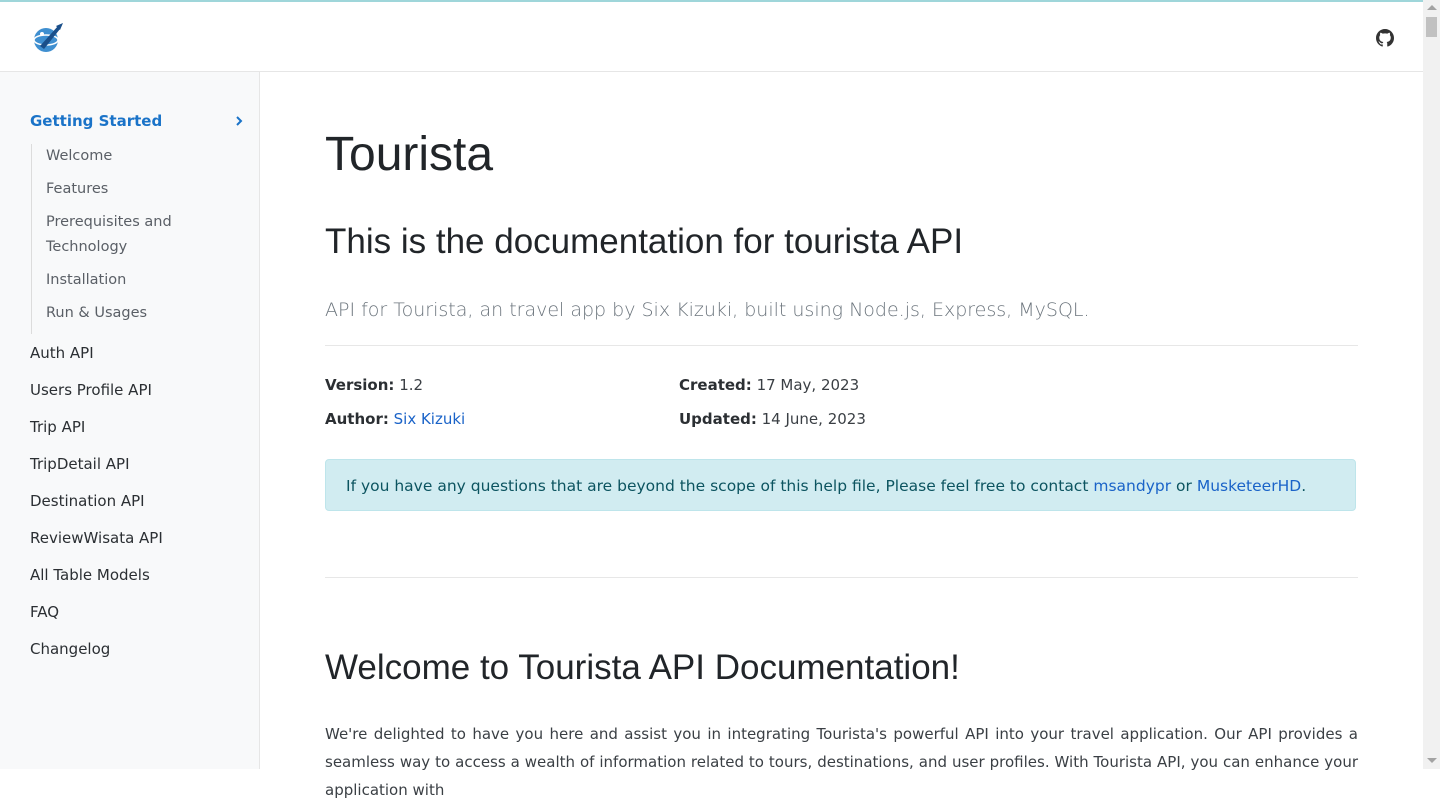 This screenshot has height=804, width=1440. Describe the element at coordinates (57, 427) in the screenshot. I see `sidebar-item-trip-api: Trip API` at that location.